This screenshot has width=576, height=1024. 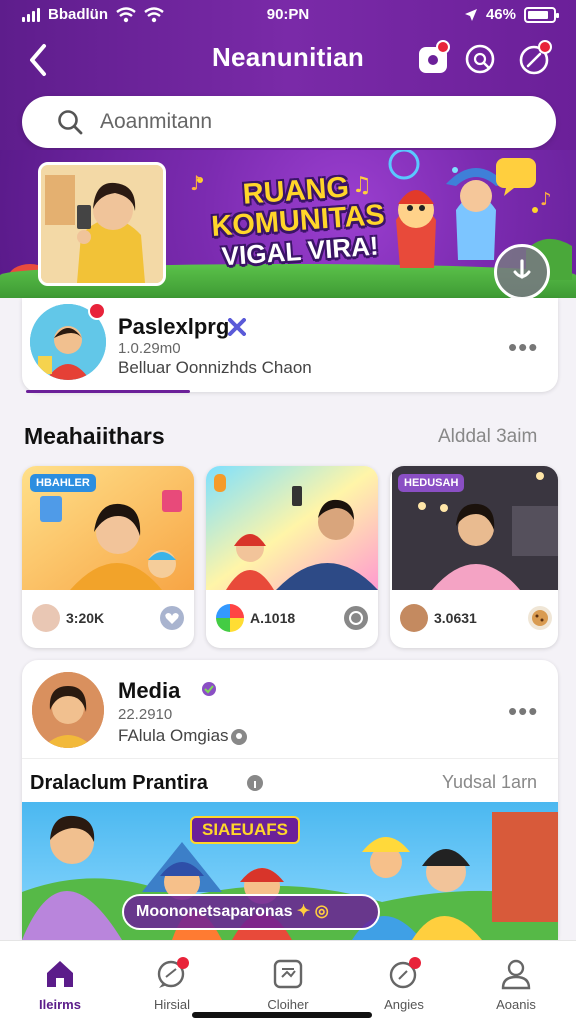 I want to click on video-tag: HBAHLER, so click(x=63, y=483).